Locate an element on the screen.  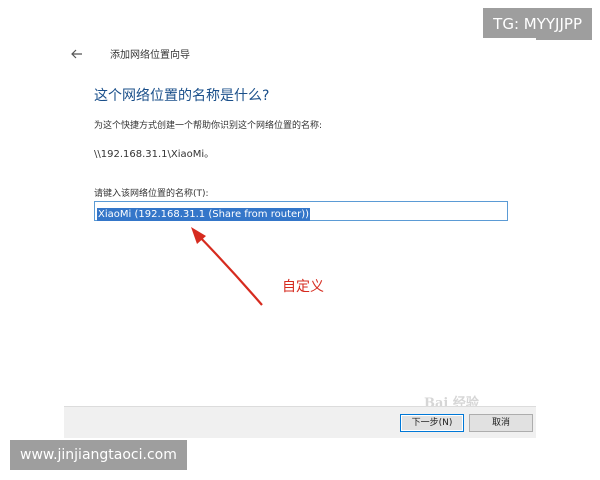
page-heading: 这个网络位置的名称是什么? is located at coordinates (182, 96).